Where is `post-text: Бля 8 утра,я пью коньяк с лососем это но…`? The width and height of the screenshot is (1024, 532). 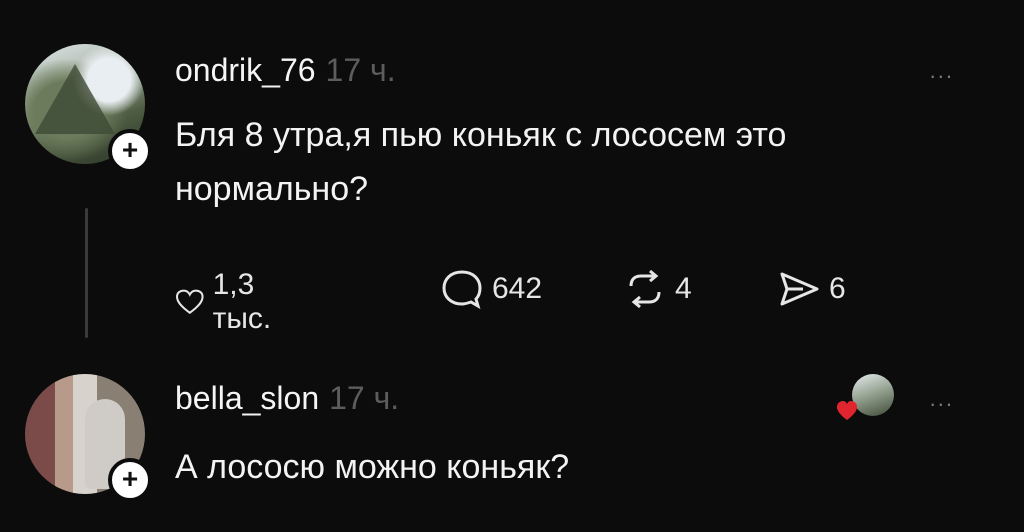 post-text: Бля 8 утра,я пью коньяк с лососем это но… is located at coordinates (481, 162).